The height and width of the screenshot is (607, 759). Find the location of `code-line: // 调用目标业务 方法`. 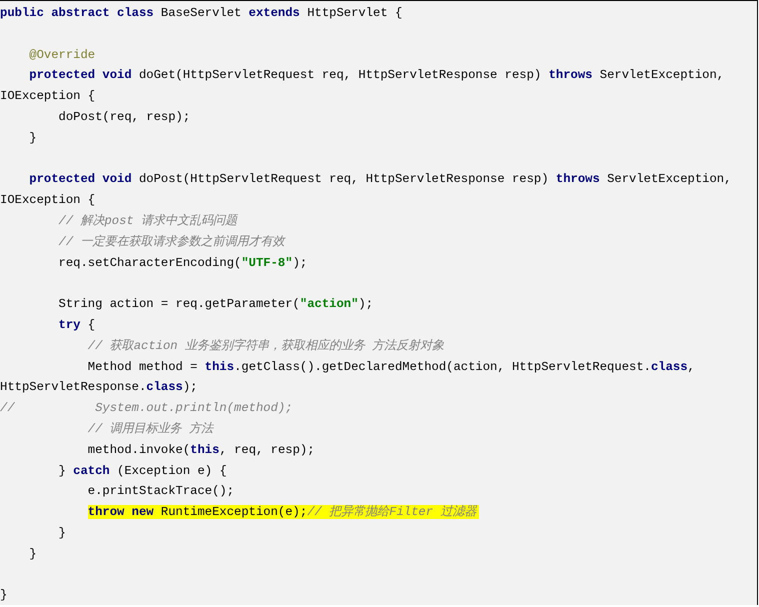

code-line: // 调用目标业务 方法 is located at coordinates (150, 429).